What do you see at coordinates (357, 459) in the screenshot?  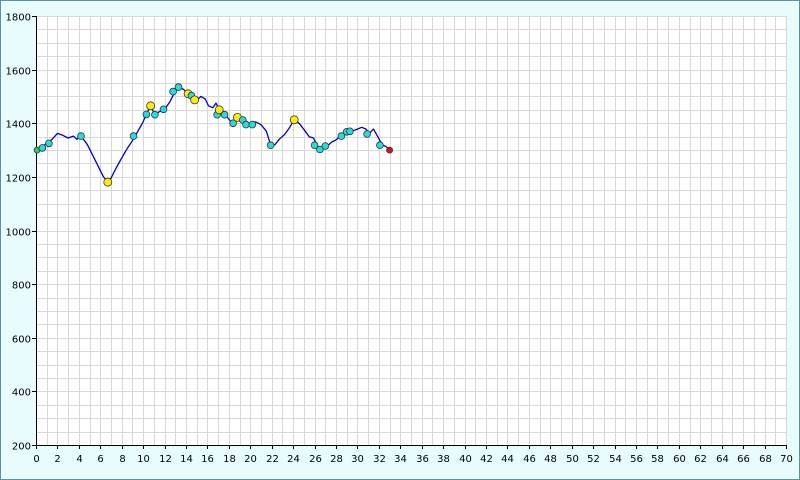 I see `x-tick-label: 30` at bounding box center [357, 459].